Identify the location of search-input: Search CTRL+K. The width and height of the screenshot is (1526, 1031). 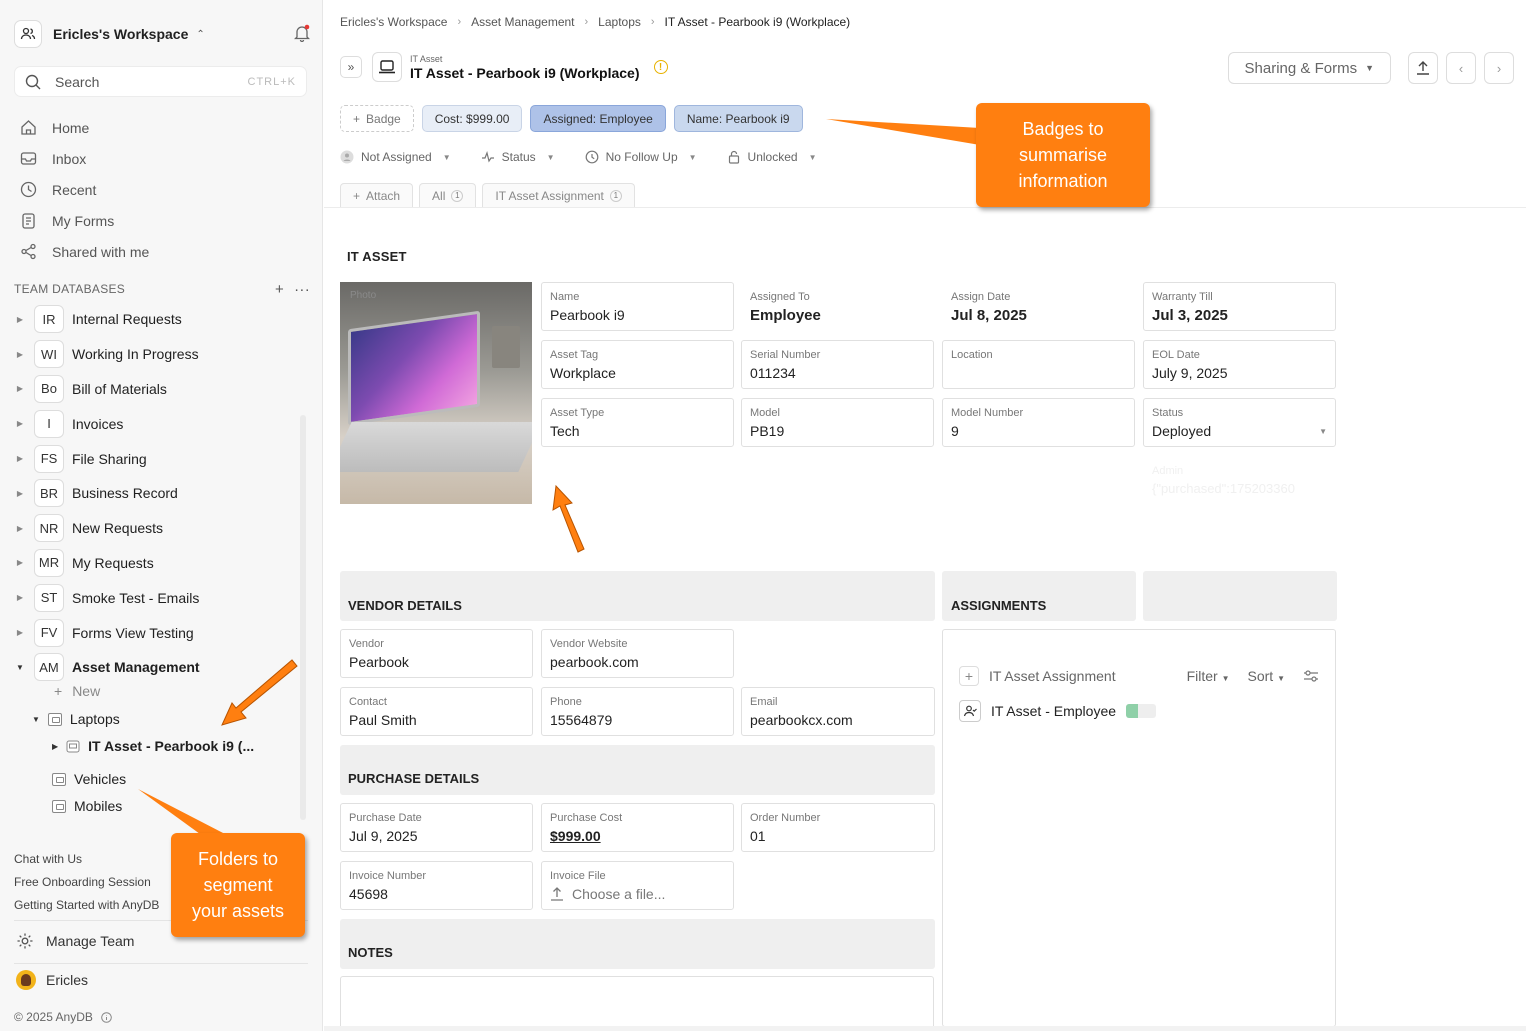
(160, 81).